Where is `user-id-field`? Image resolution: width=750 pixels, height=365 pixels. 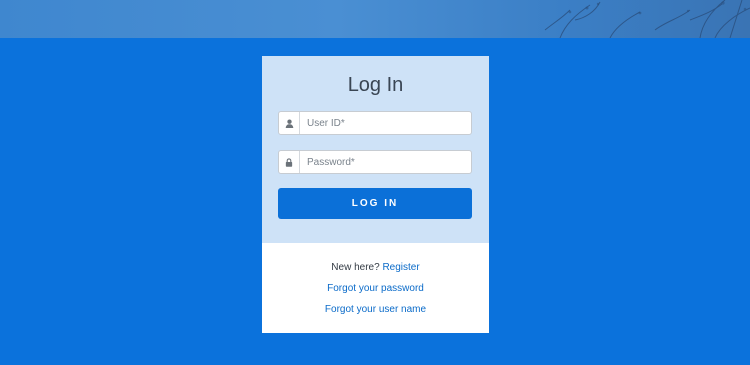
user-id-field is located at coordinates (375, 123).